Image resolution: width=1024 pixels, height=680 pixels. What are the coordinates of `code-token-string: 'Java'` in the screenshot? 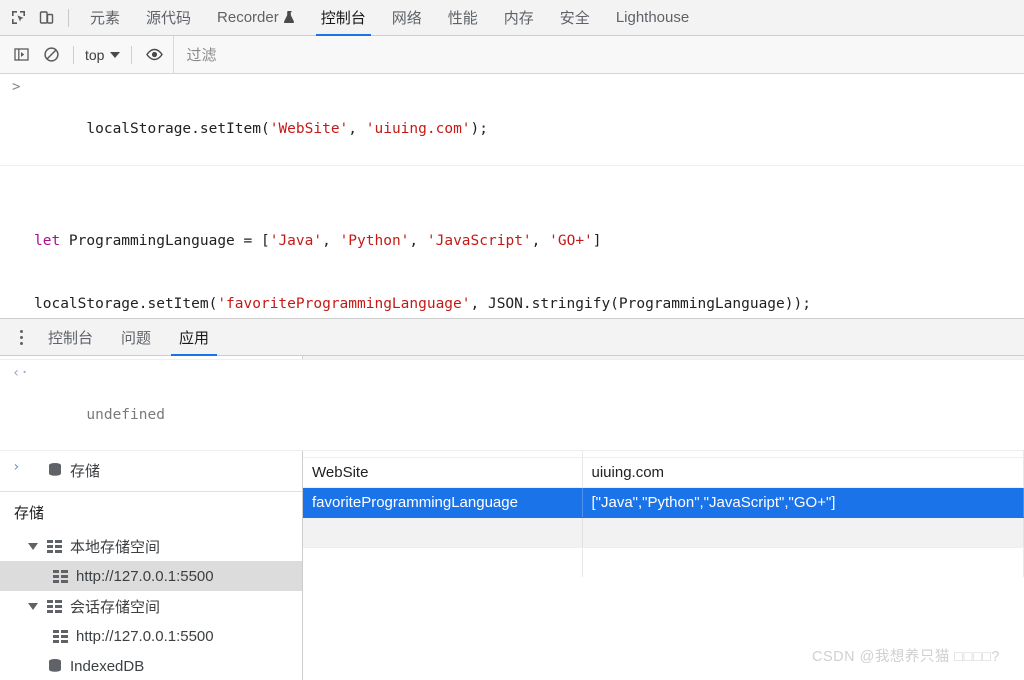 It's located at (296, 241).